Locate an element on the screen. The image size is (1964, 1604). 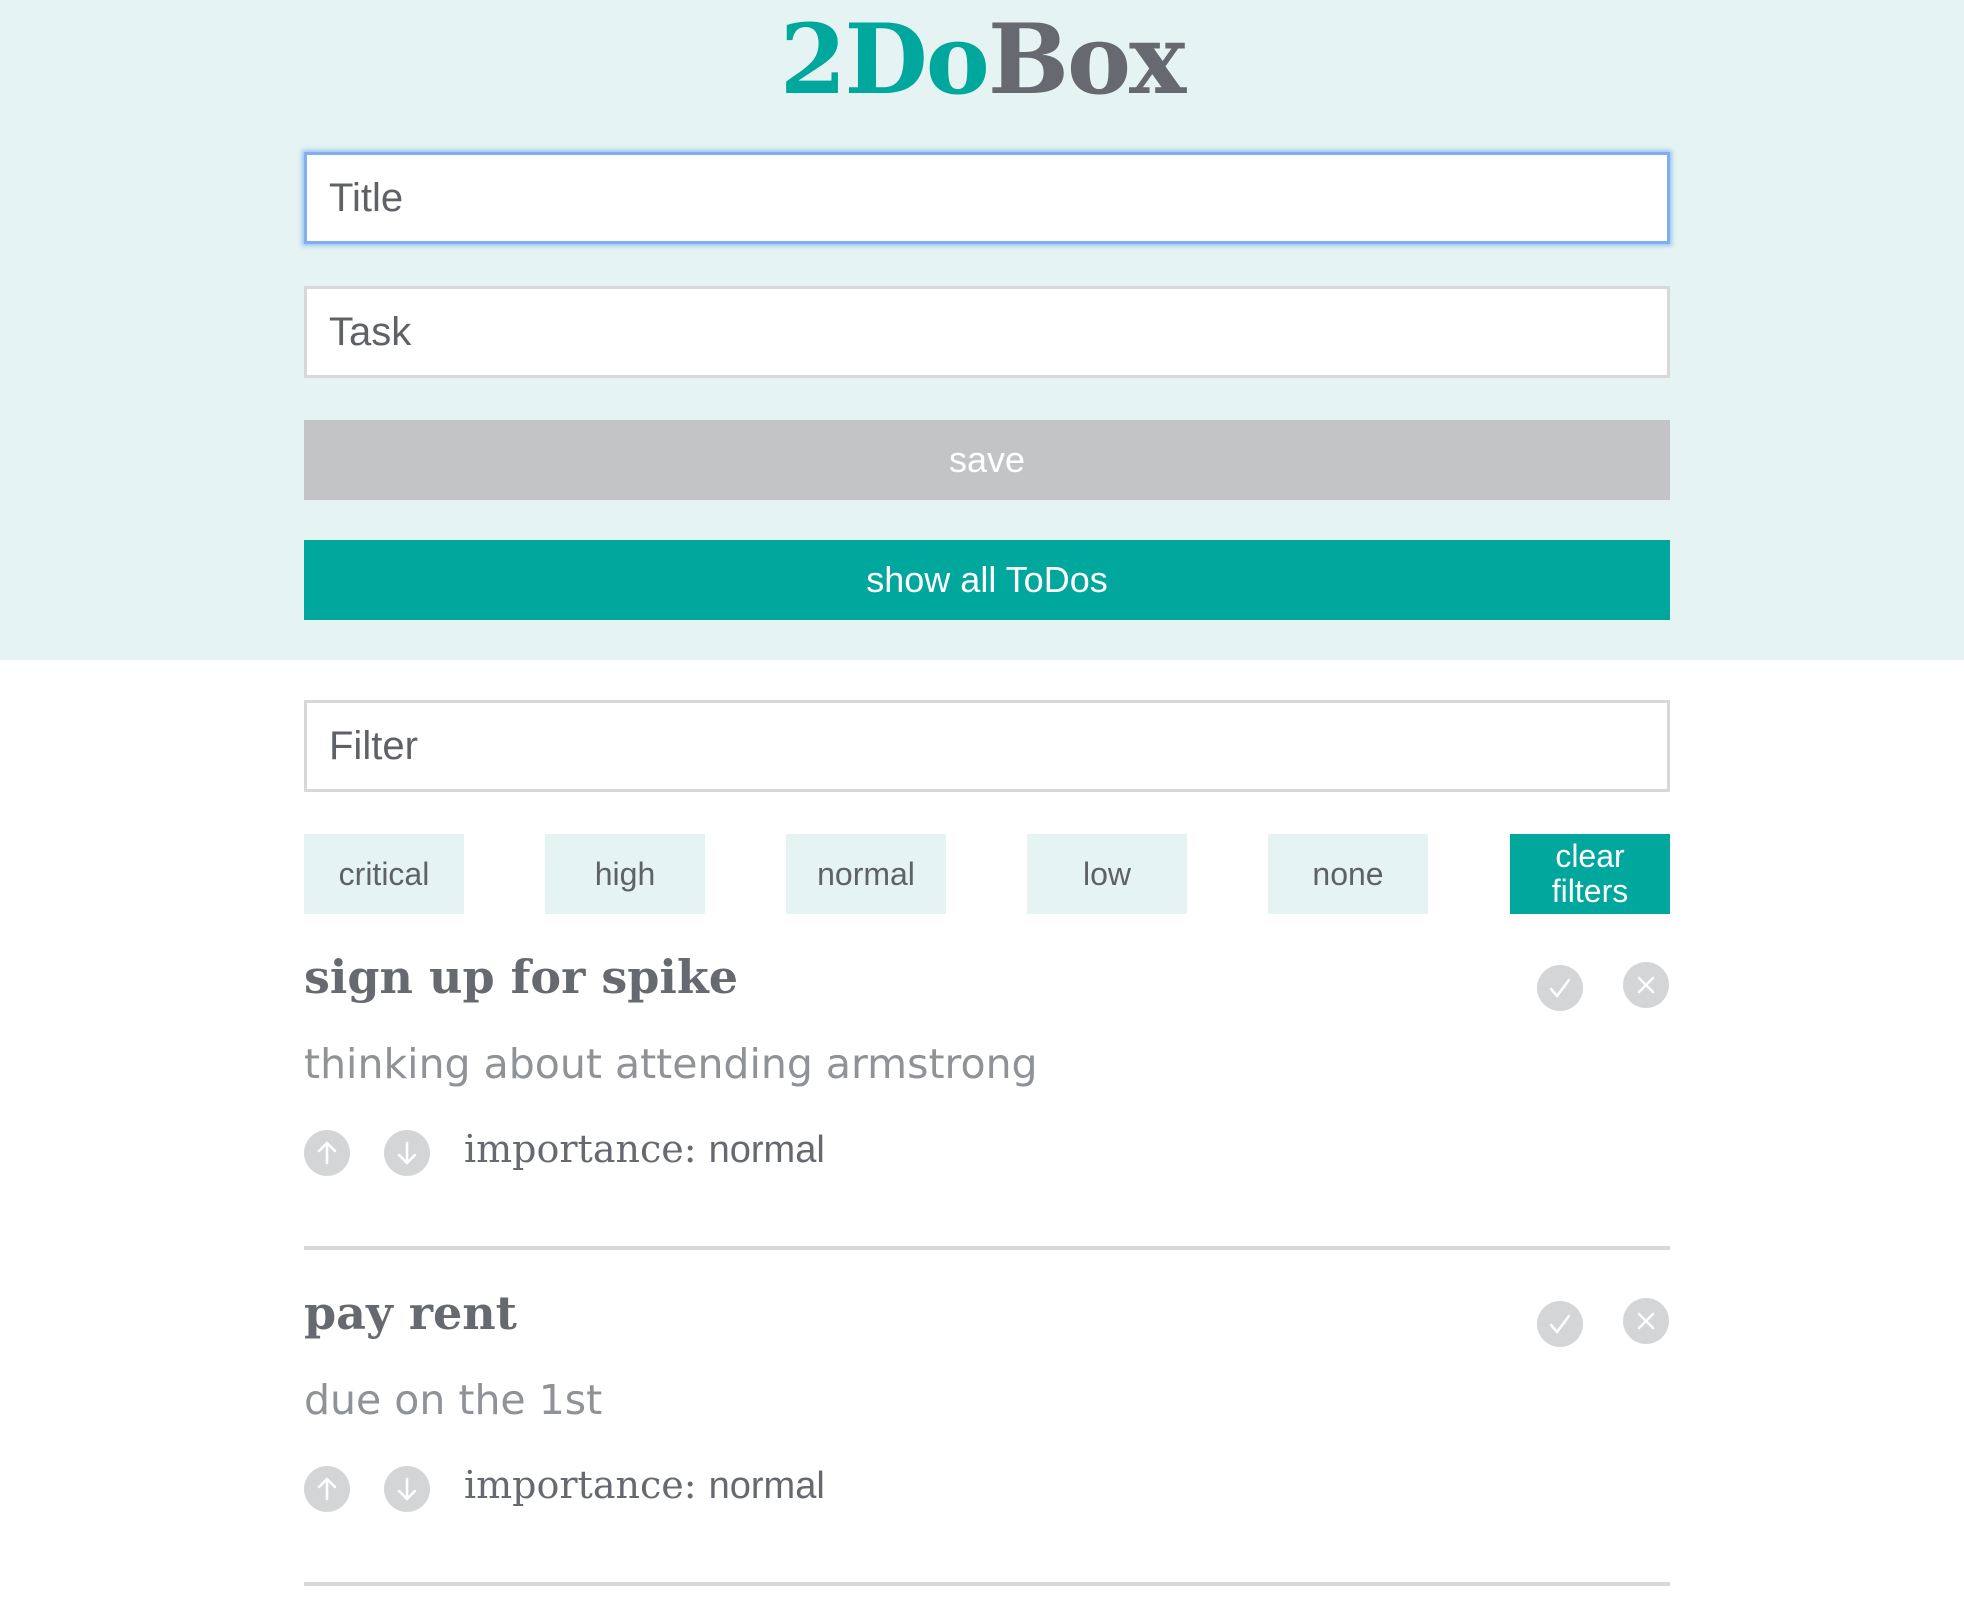
filter-none-button: none is located at coordinates (1348, 874).